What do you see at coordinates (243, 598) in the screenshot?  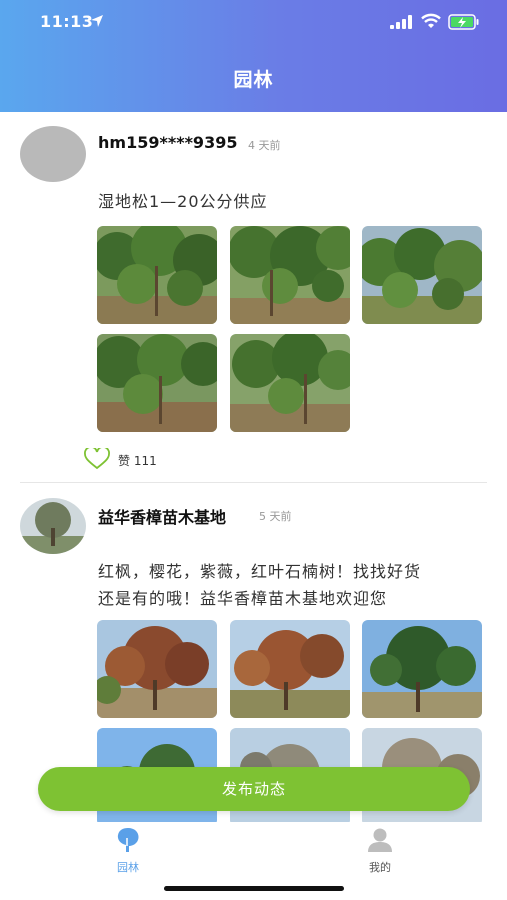 I see `post-text-line: 还是有的哦！益华香樟苗木基地欢迎您` at bounding box center [243, 598].